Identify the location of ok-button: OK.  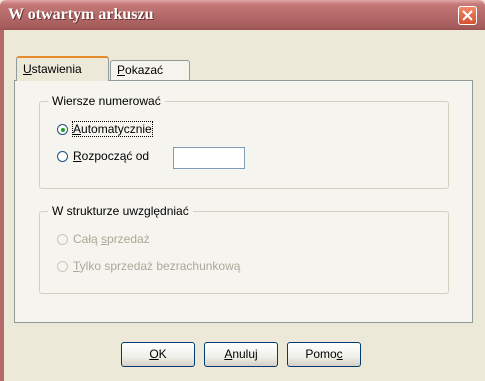
(158, 354).